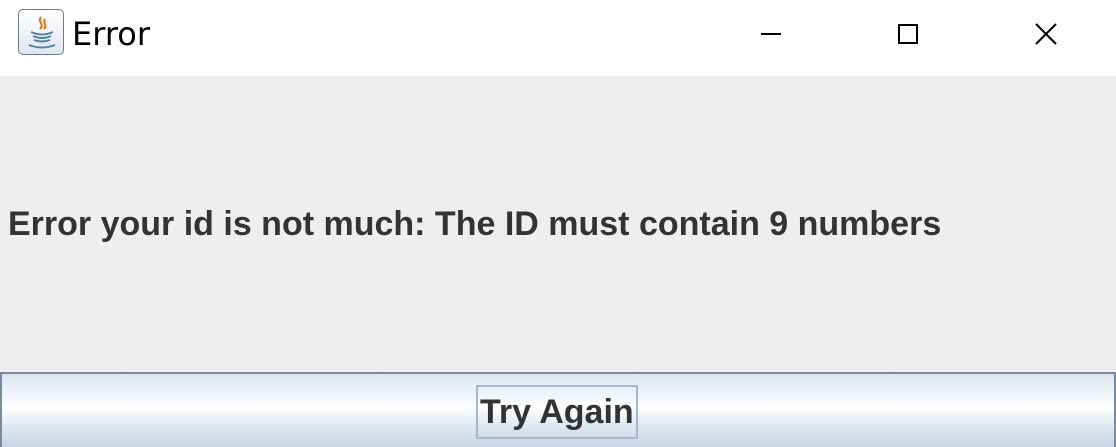  I want to click on try-again-button: Try Again, so click(557, 412).